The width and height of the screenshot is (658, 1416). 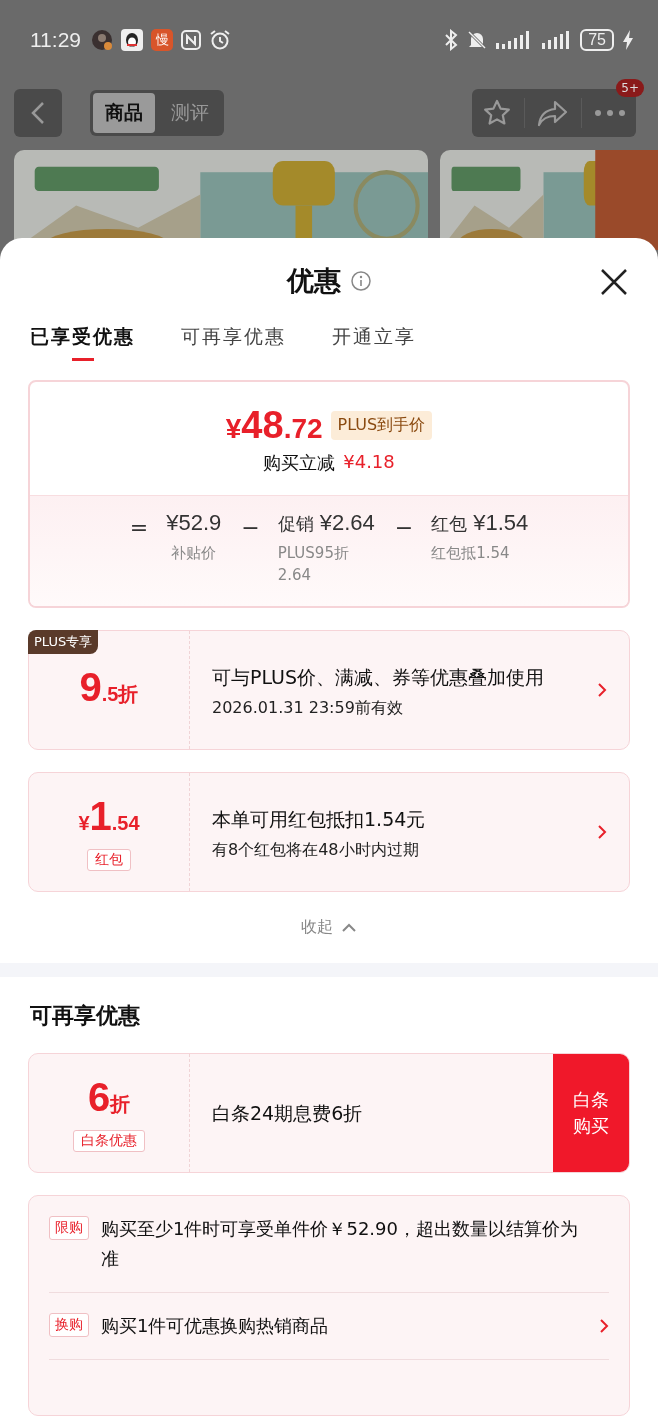 I want to click on page-tab: 商品, so click(x=124, y=113).